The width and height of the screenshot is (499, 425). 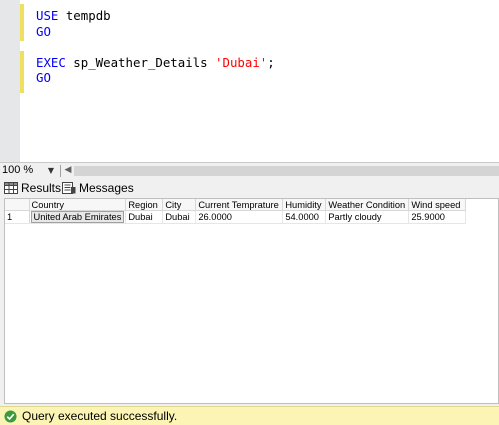 What do you see at coordinates (271, 62) in the screenshot?
I see `sql-text: ;` at bounding box center [271, 62].